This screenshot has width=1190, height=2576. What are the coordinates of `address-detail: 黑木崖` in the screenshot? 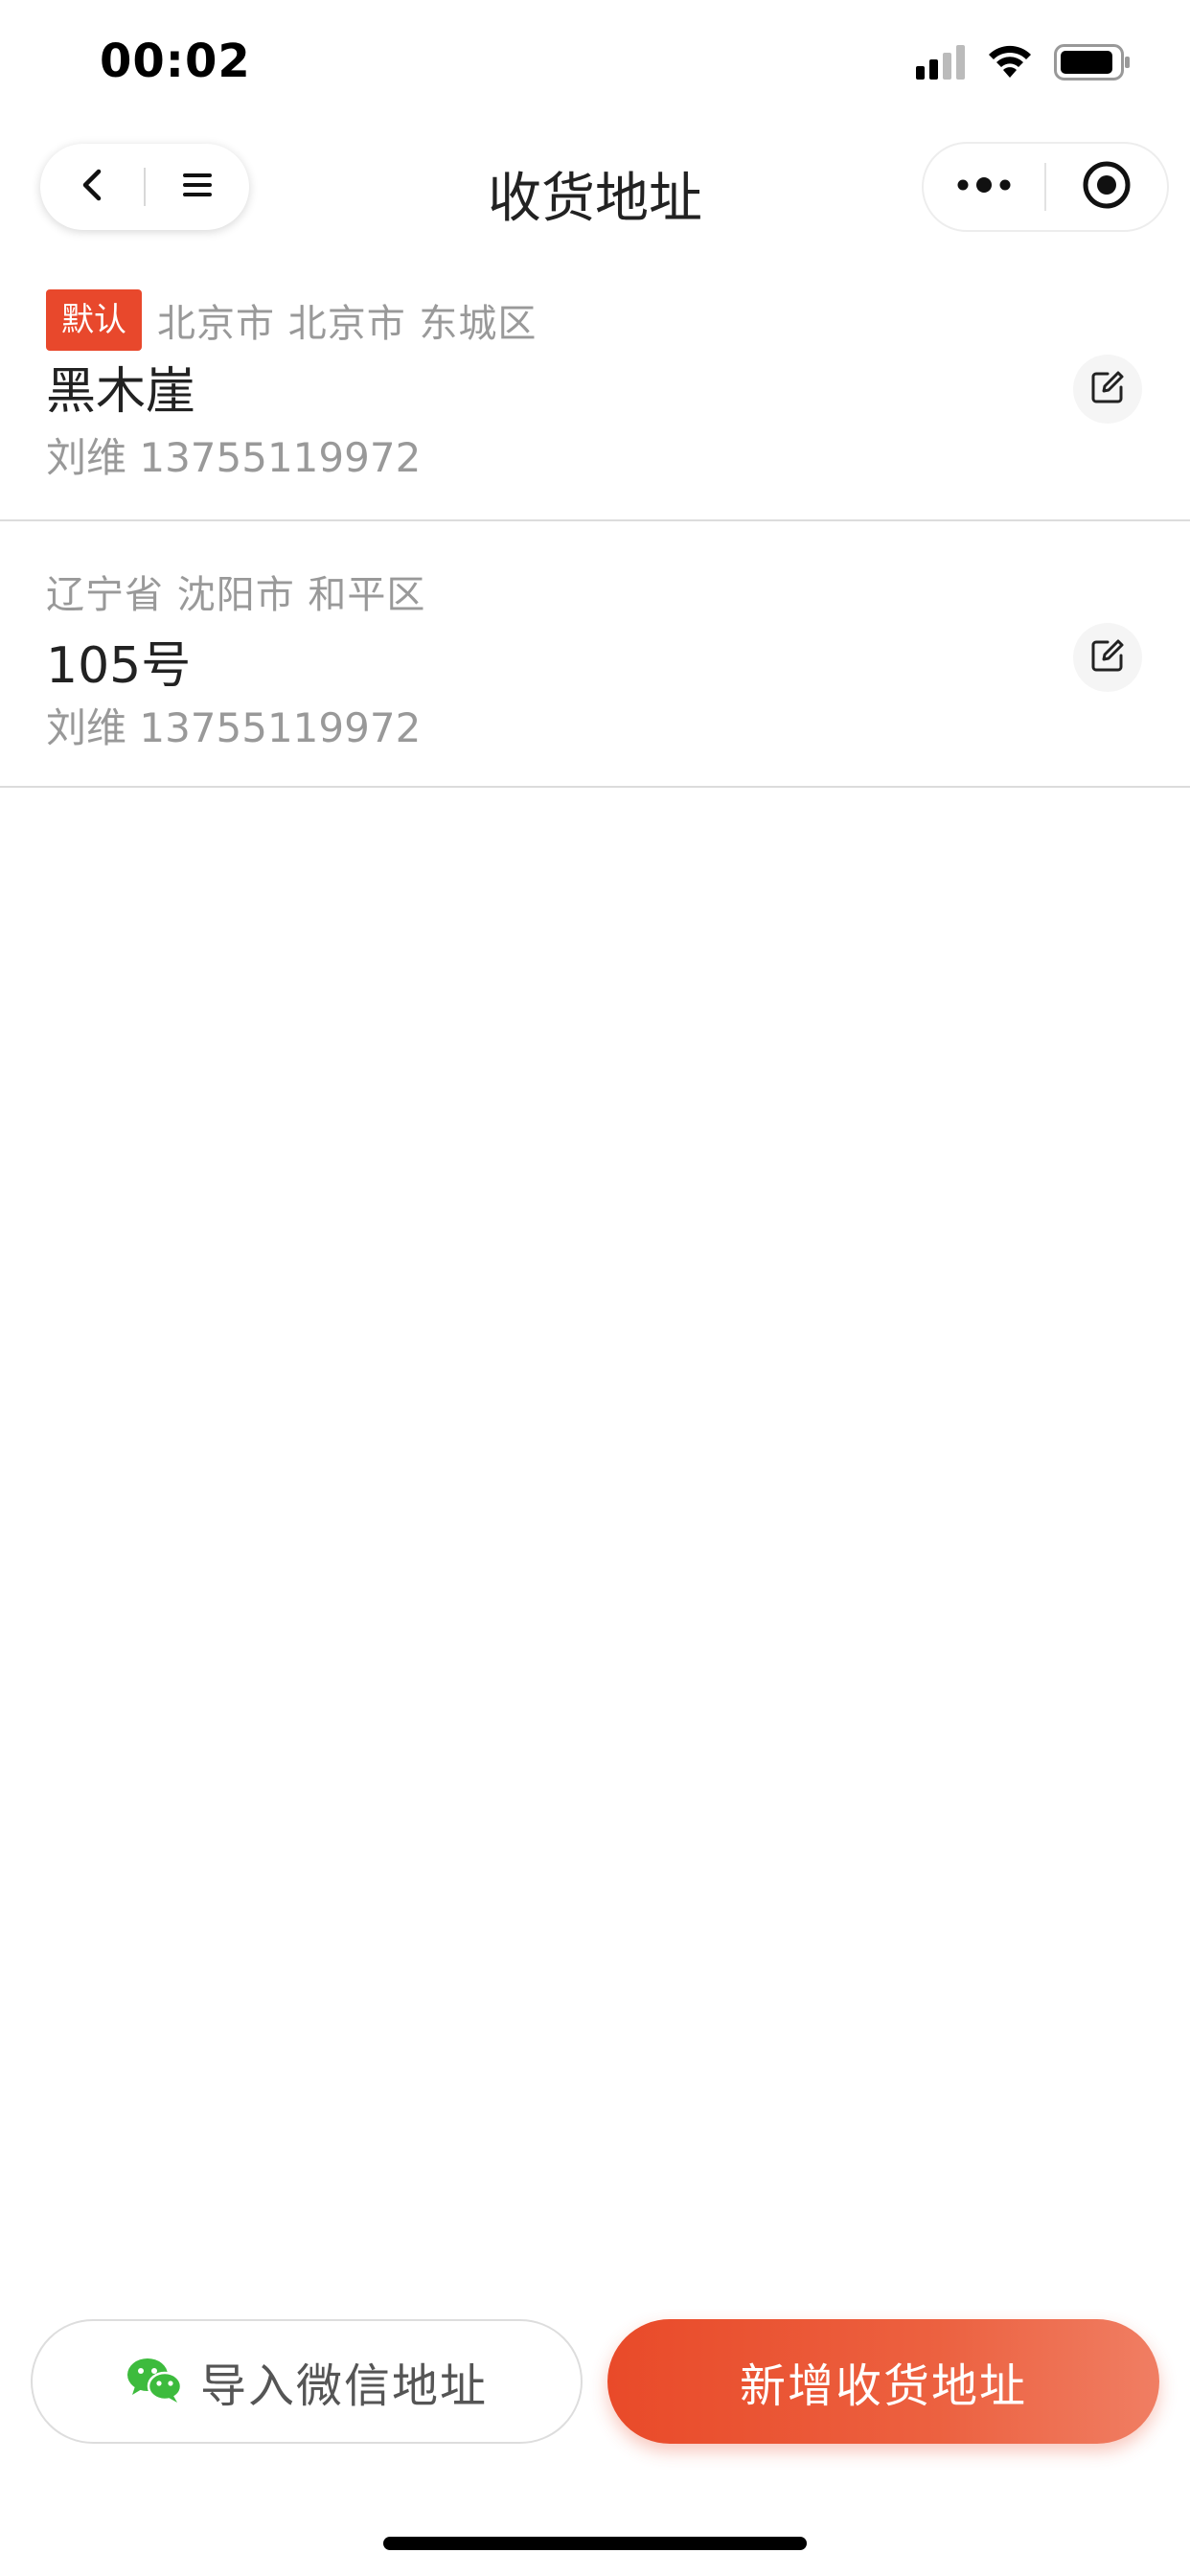 It's located at (121, 392).